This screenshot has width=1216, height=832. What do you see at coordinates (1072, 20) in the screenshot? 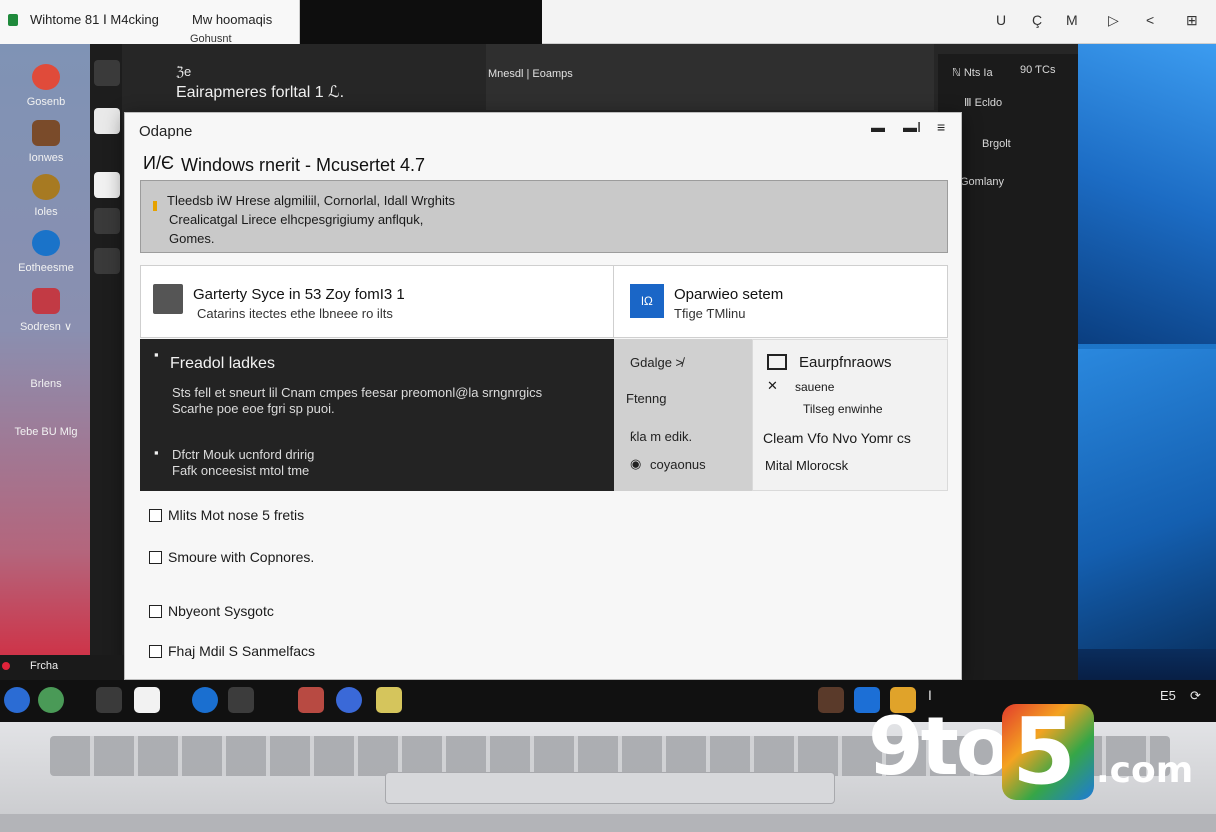
I see `m-control-icon: M` at bounding box center [1072, 20].